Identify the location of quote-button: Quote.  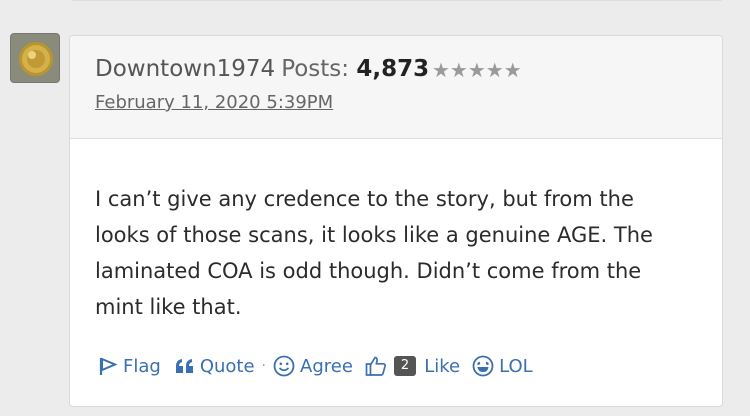
(215, 366).